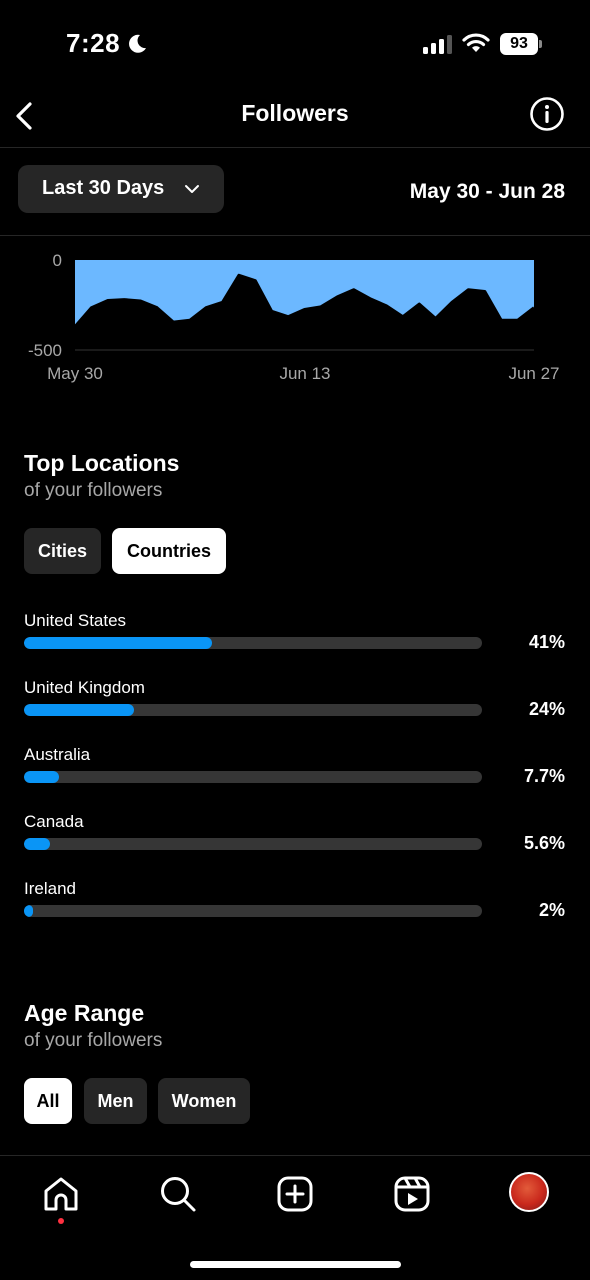 Image resolution: width=590 pixels, height=1280 pixels. Describe the element at coordinates (84, 687) in the screenshot. I see `location-name: United Kingdom` at that location.